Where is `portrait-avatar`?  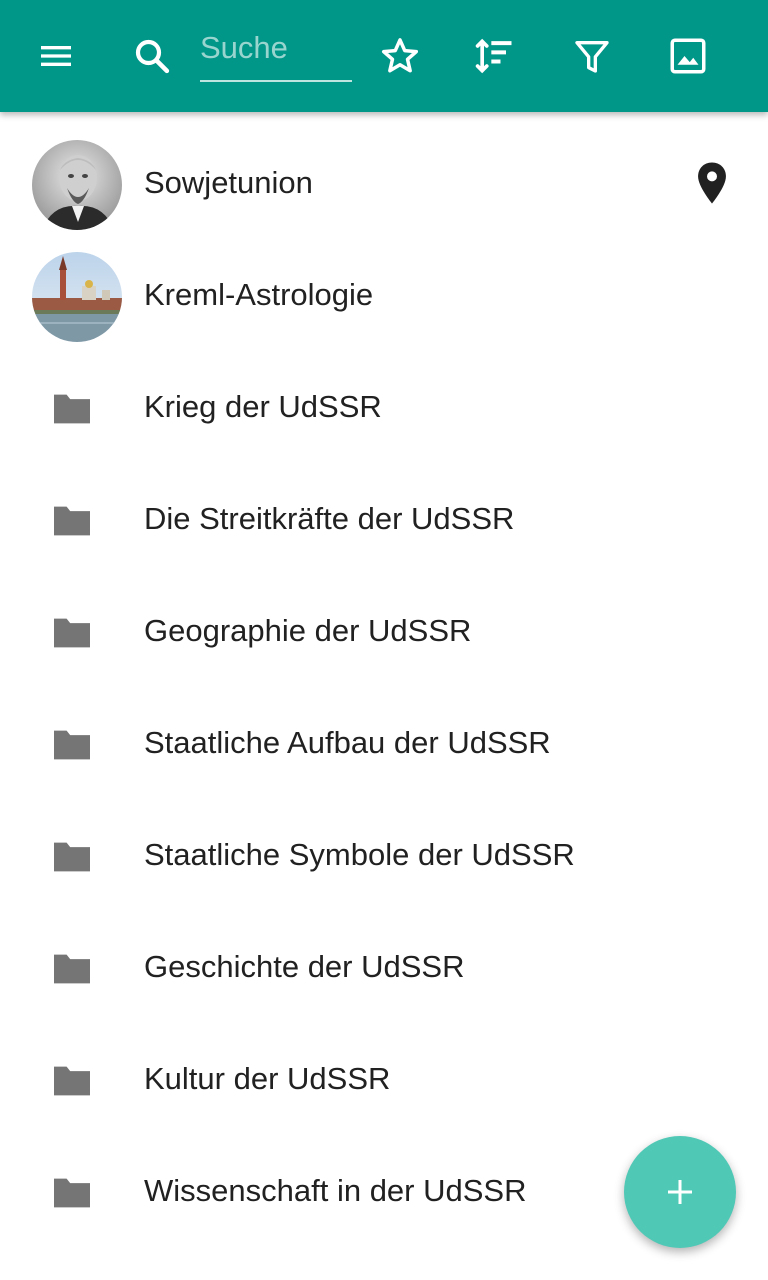
portrait-avatar is located at coordinates (77, 185).